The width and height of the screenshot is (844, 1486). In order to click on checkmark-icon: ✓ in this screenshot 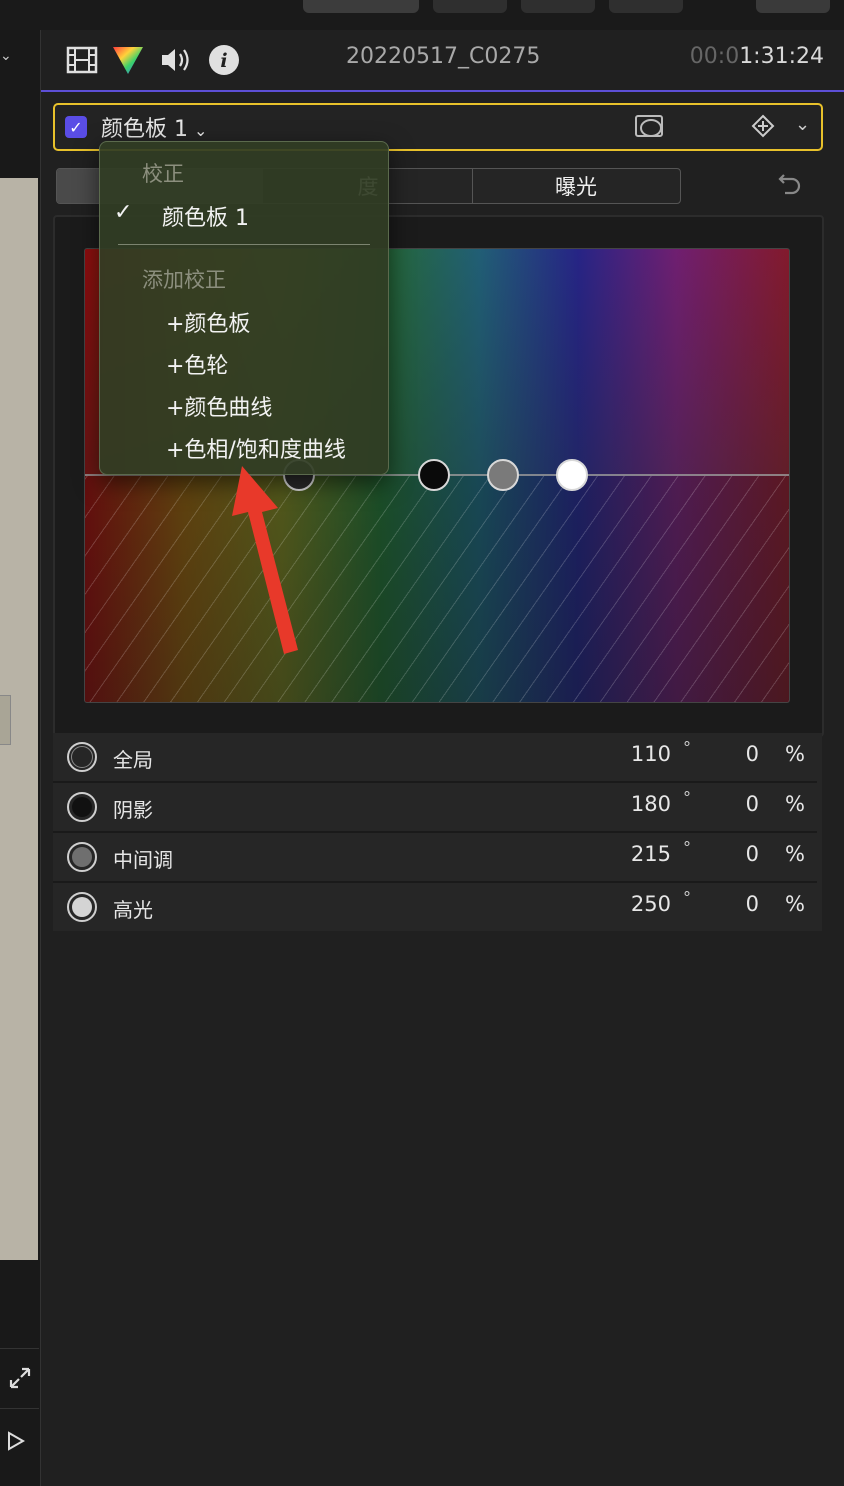, I will do `click(123, 212)`.